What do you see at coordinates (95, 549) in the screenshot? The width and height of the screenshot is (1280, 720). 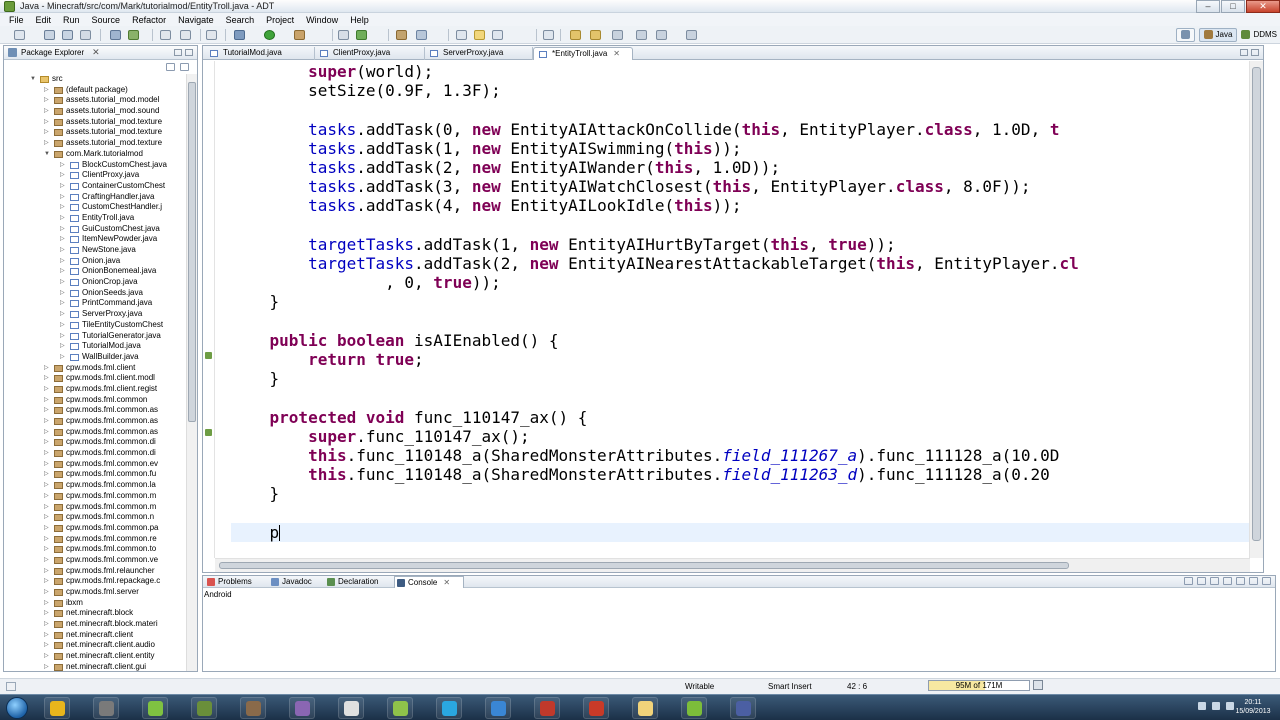 I see `tree-item: ▷ cpw.mods.fml.common.to` at bounding box center [95, 549].